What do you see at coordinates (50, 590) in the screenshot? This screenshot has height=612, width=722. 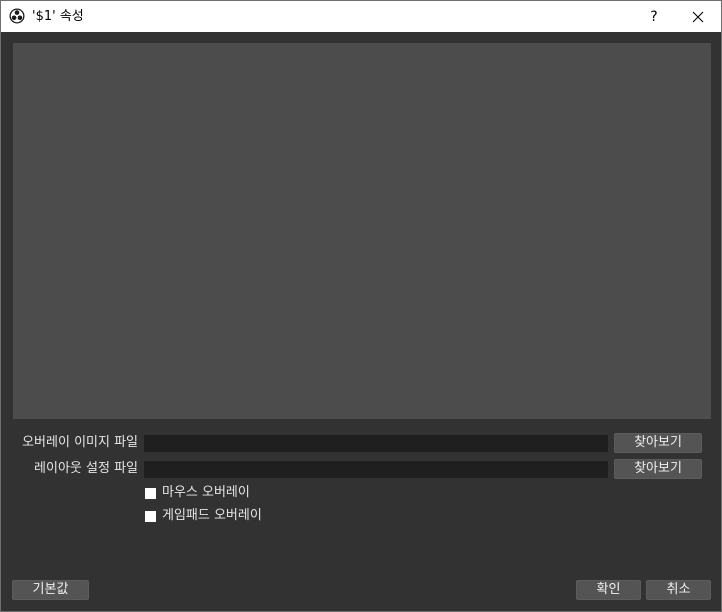 I see `defaults-button: 기본값` at bounding box center [50, 590].